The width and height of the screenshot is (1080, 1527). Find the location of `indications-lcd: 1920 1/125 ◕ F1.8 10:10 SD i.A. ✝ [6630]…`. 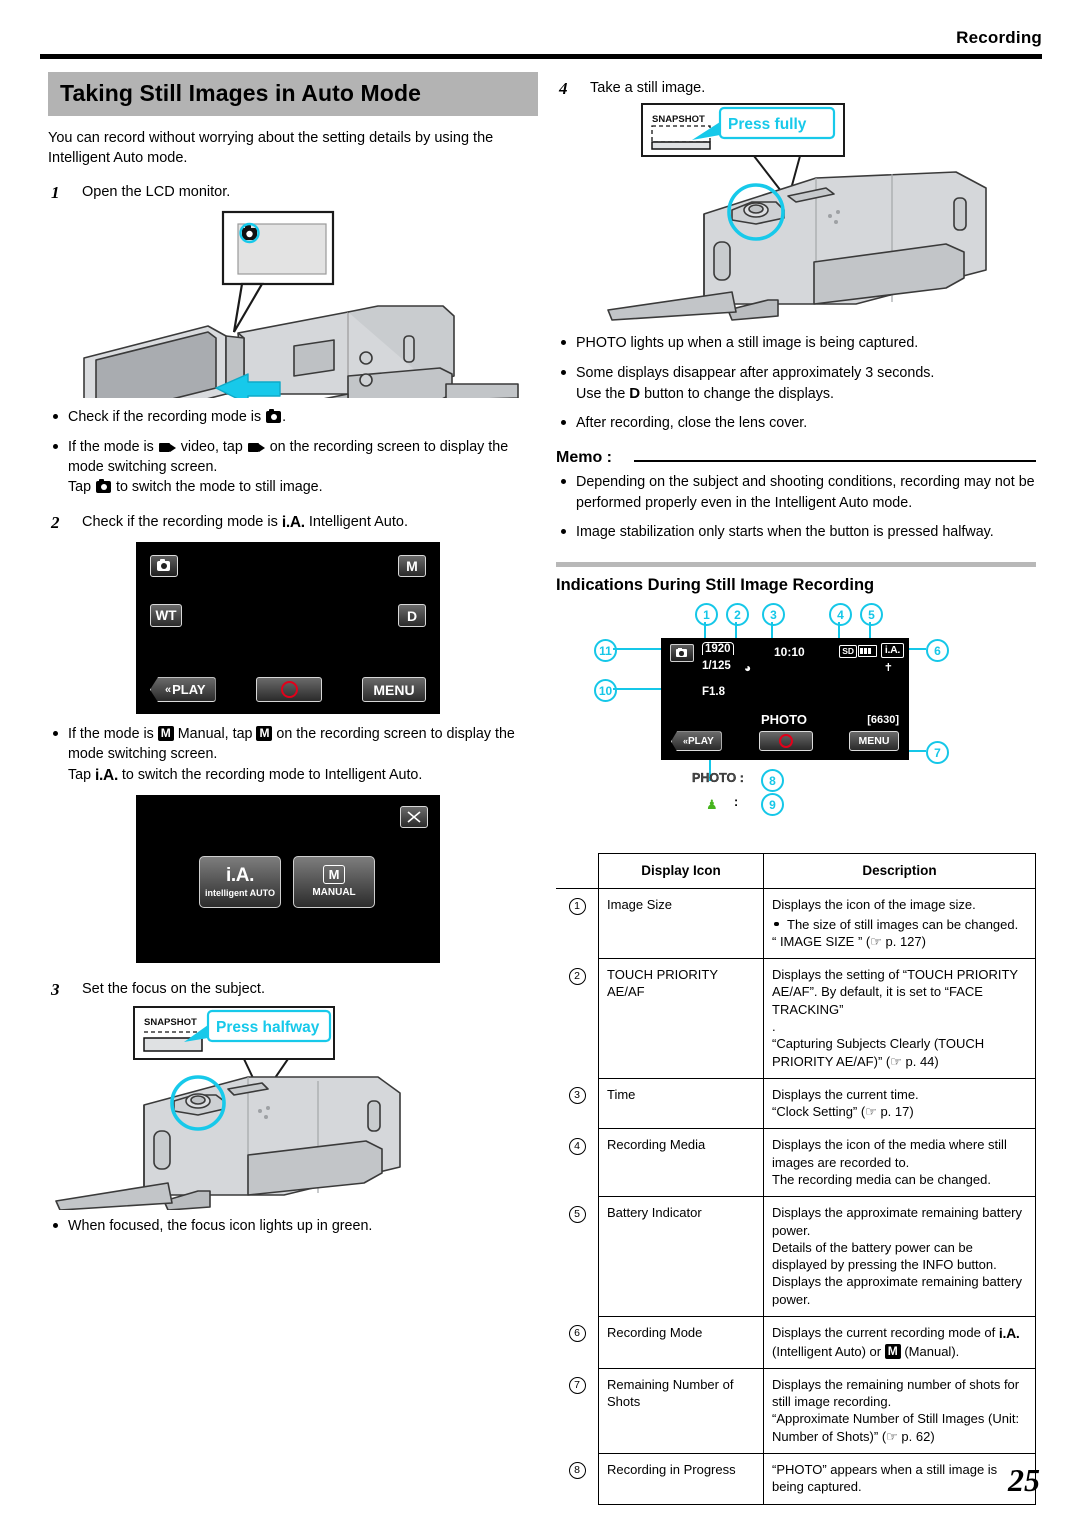

indications-lcd: 1920 1/125 ◕ F1.8 10:10 SD i.A. ✝ [6630]… is located at coordinates (785, 699).